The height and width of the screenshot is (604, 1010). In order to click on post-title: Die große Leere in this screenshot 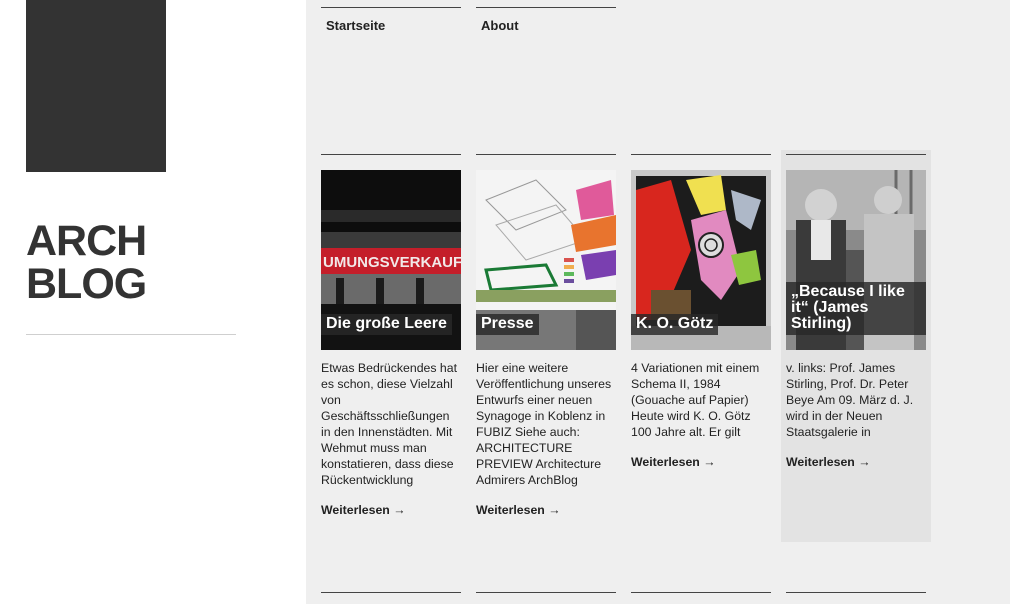, I will do `click(386, 324)`.